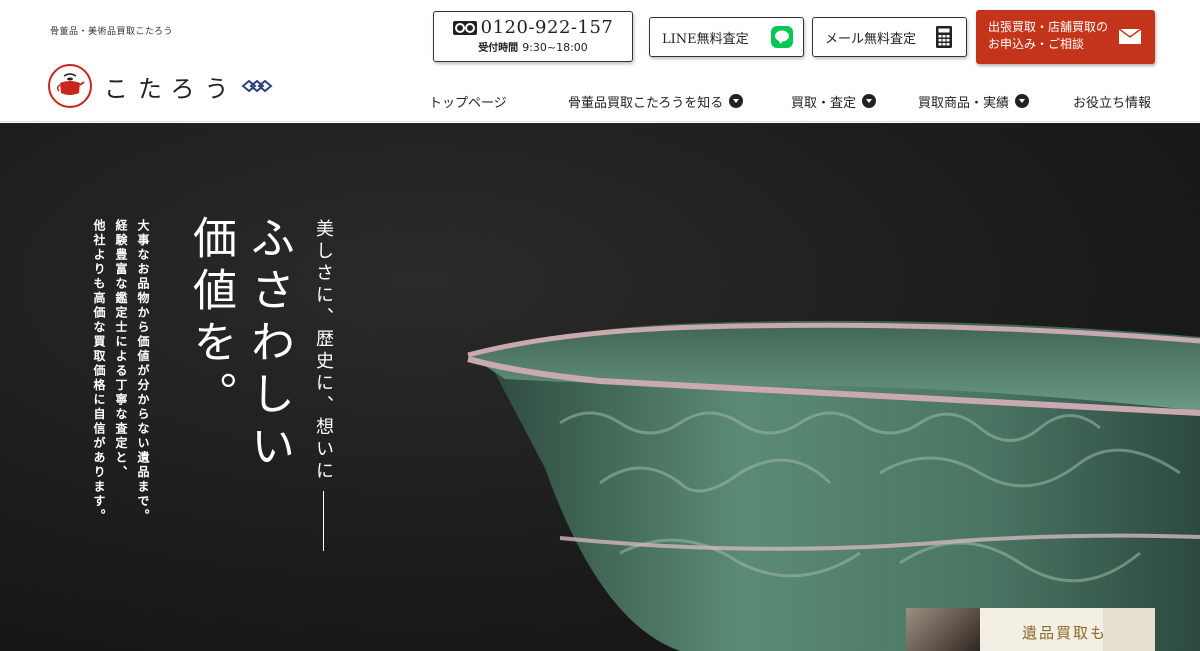 The height and width of the screenshot is (651, 1200). Describe the element at coordinates (257, 86) in the screenshot. I see `logo-mark-icon` at that location.